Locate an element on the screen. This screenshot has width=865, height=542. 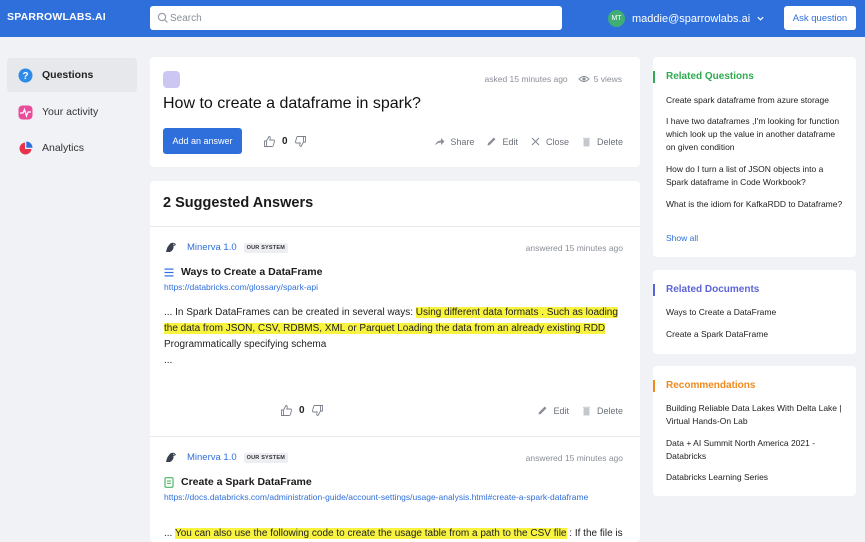
sidebar-item-questions: ? Questions is located at coordinates (72, 75).